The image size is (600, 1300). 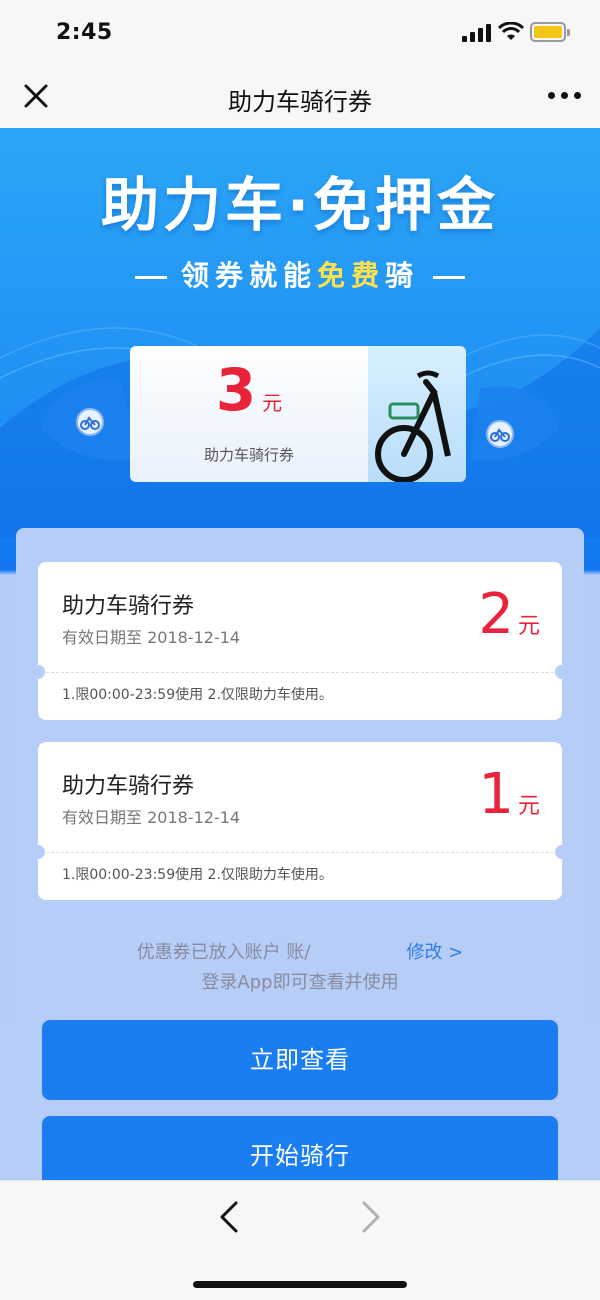 I want to click on hero-ticket-unit: 元, so click(x=272, y=403).